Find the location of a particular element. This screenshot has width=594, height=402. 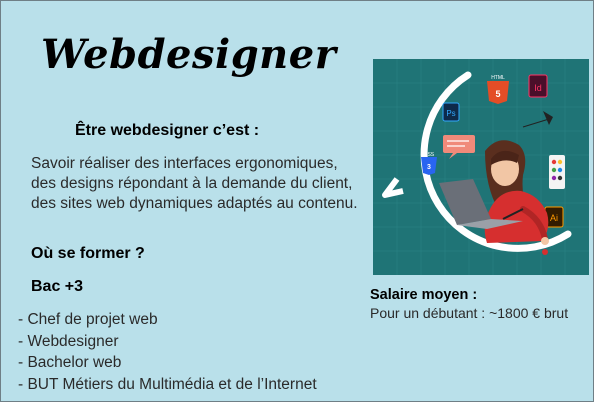

intro-heading: Être webdesigner c’est : is located at coordinates (167, 130).